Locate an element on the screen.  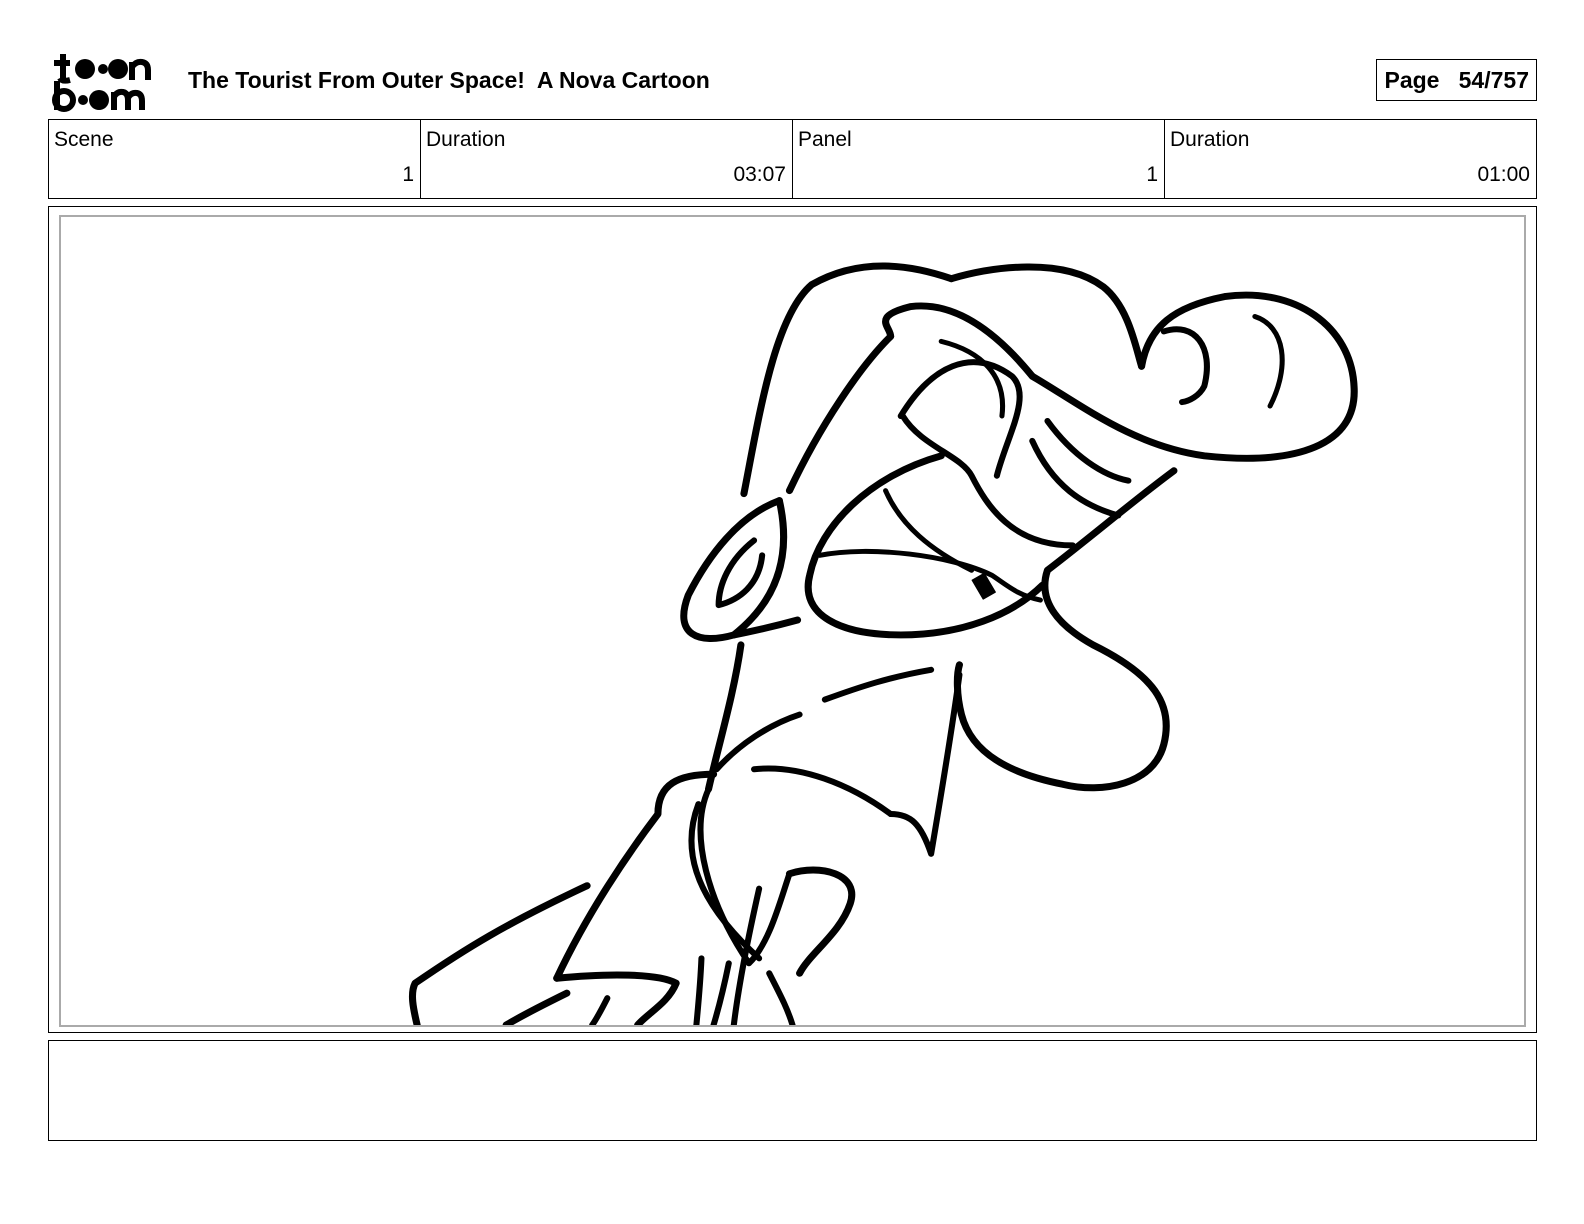
panel-value: 1 is located at coordinates (1152, 174).